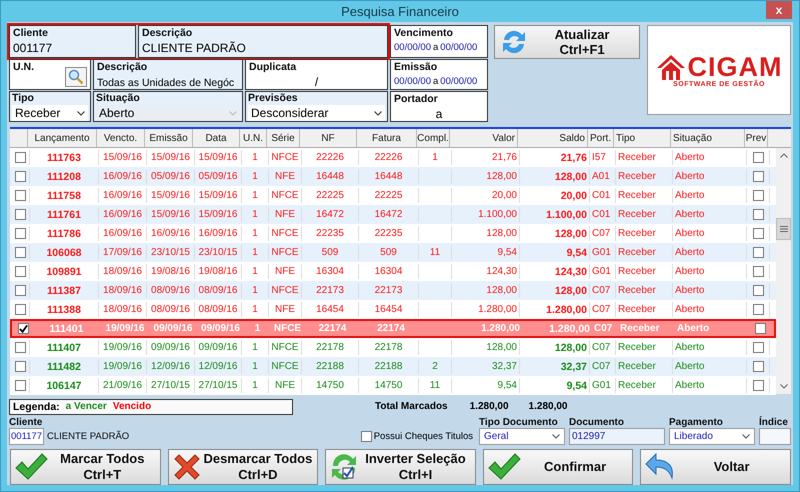 Image resolution: width=800 pixels, height=492 pixels. I want to click on payment-dropdown: Liberado, so click(712, 436).